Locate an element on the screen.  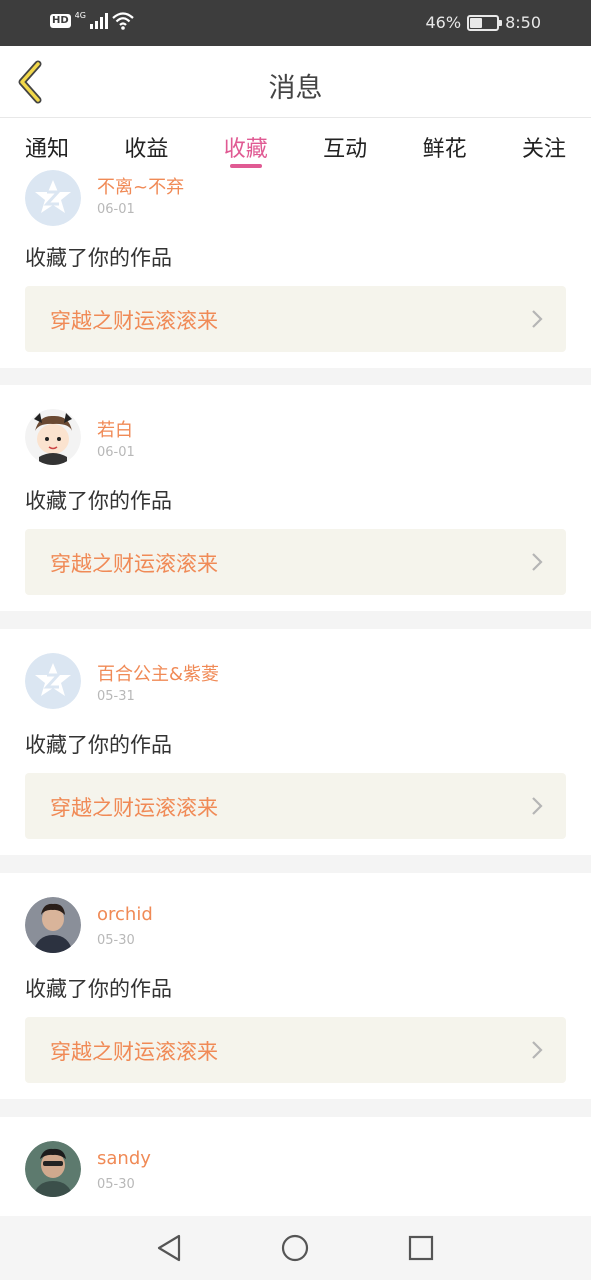
status-right: 46% 8:50 is located at coordinates (484, 22).